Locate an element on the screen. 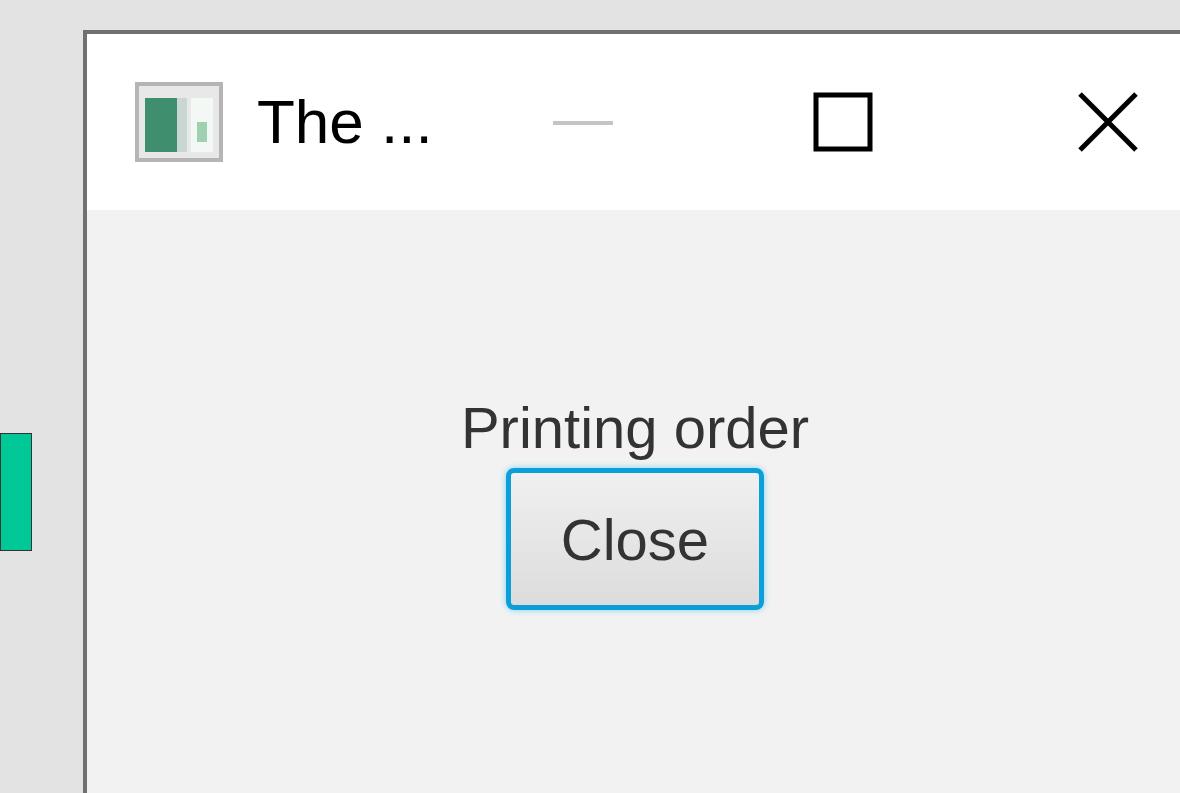  maximize-icon is located at coordinates (842, 122).